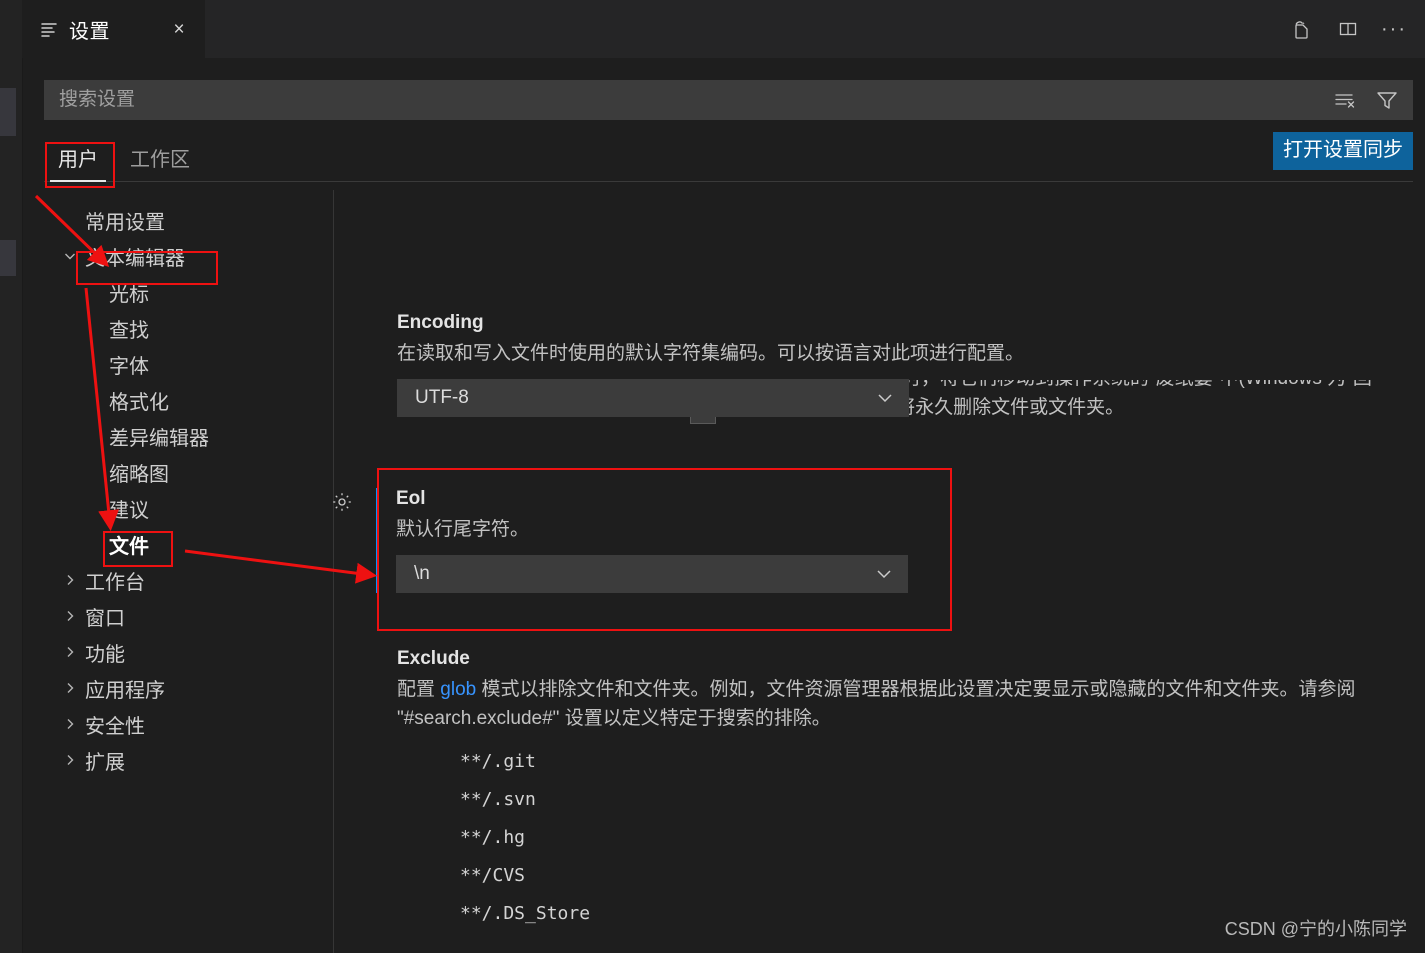 This screenshot has height=953, width=1425. I want to click on setting-eol: Eol 默认行尾字符。 \n, so click(634, 541).